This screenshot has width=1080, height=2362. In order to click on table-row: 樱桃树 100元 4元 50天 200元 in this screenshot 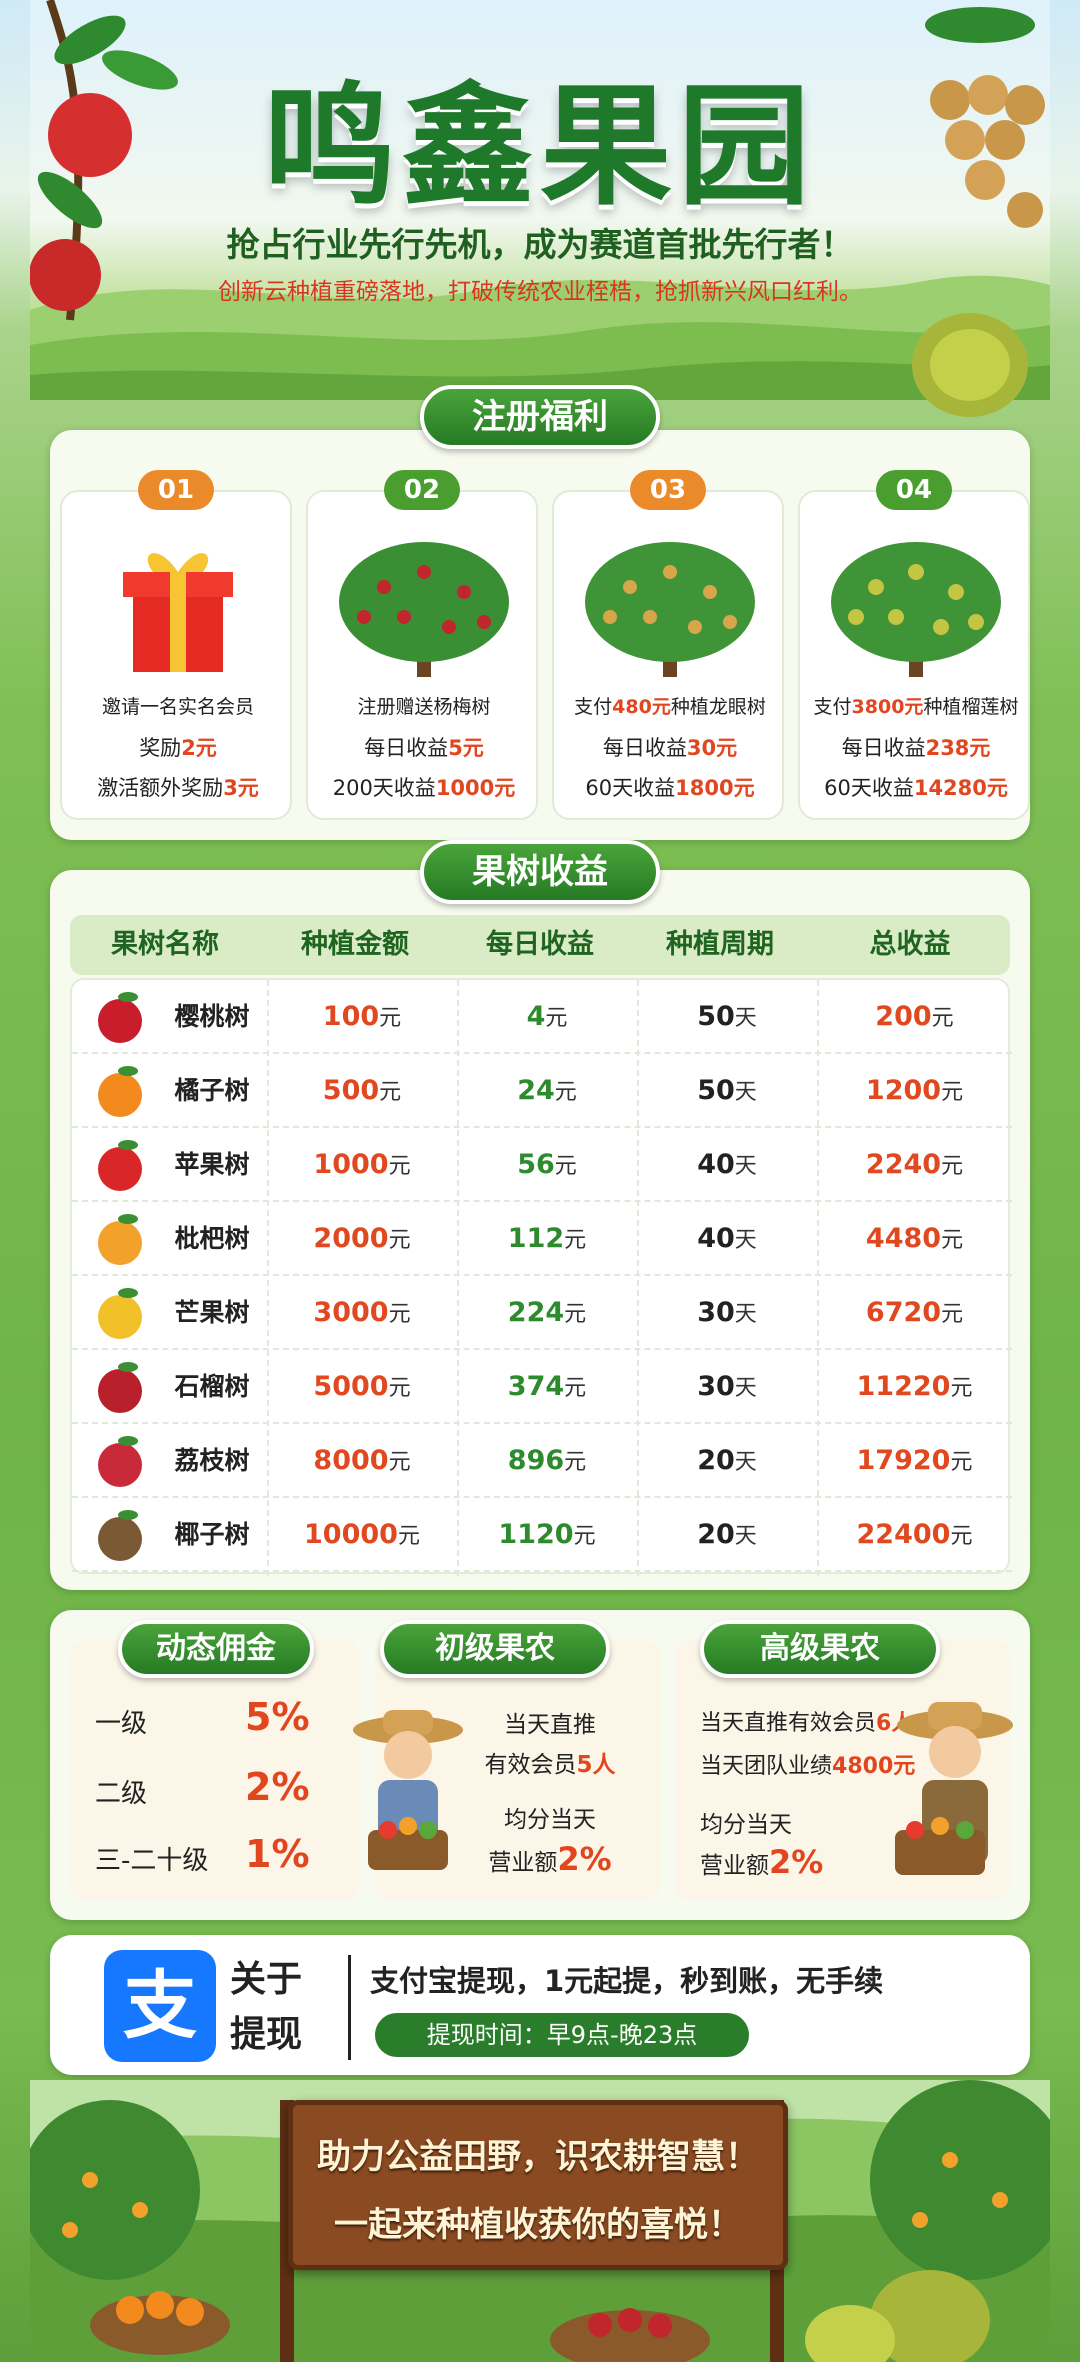, I will do `click(542, 1017)`.